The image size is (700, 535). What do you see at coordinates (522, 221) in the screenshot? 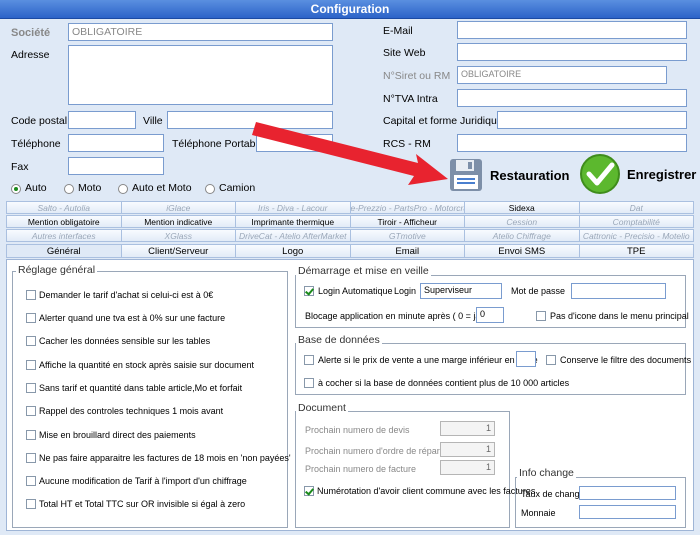
I see `tab-cession: Cession` at bounding box center [522, 221].